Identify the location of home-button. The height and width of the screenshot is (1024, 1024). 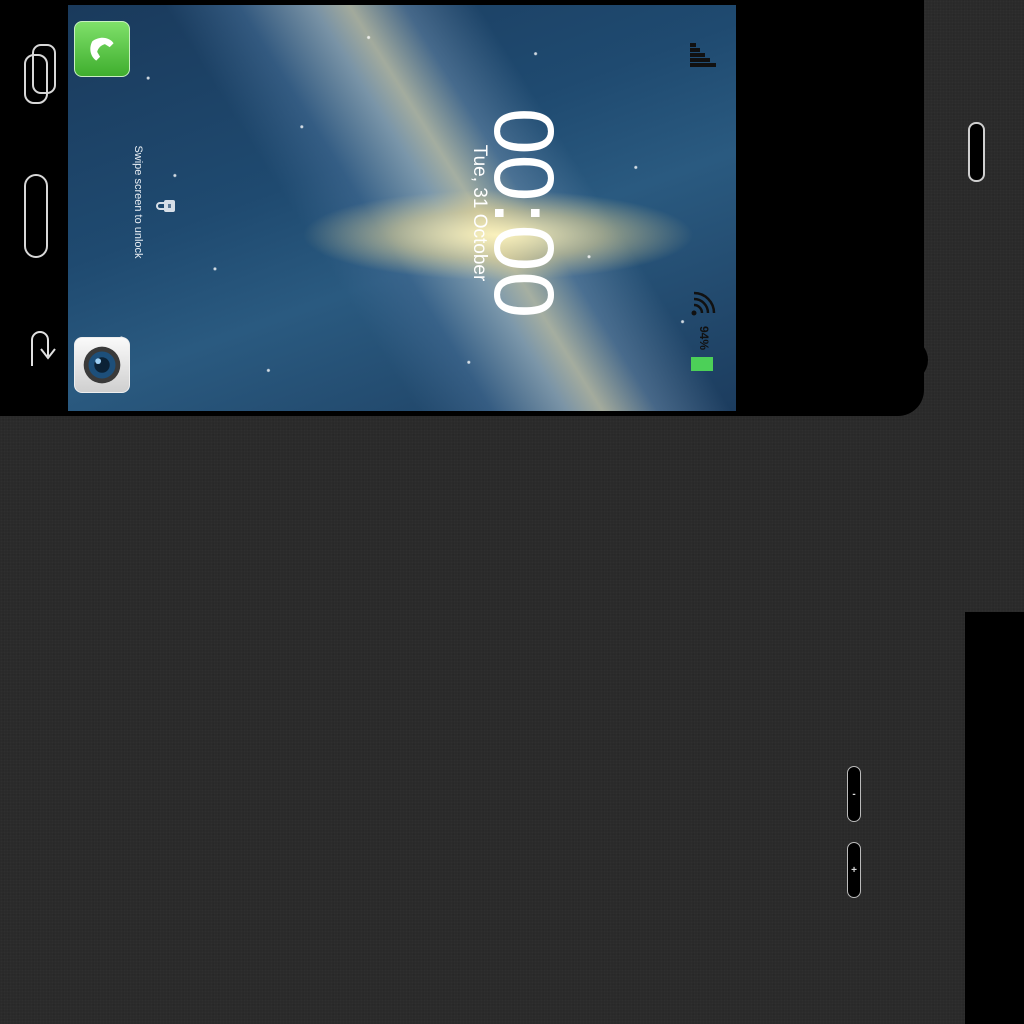
(36, 216).